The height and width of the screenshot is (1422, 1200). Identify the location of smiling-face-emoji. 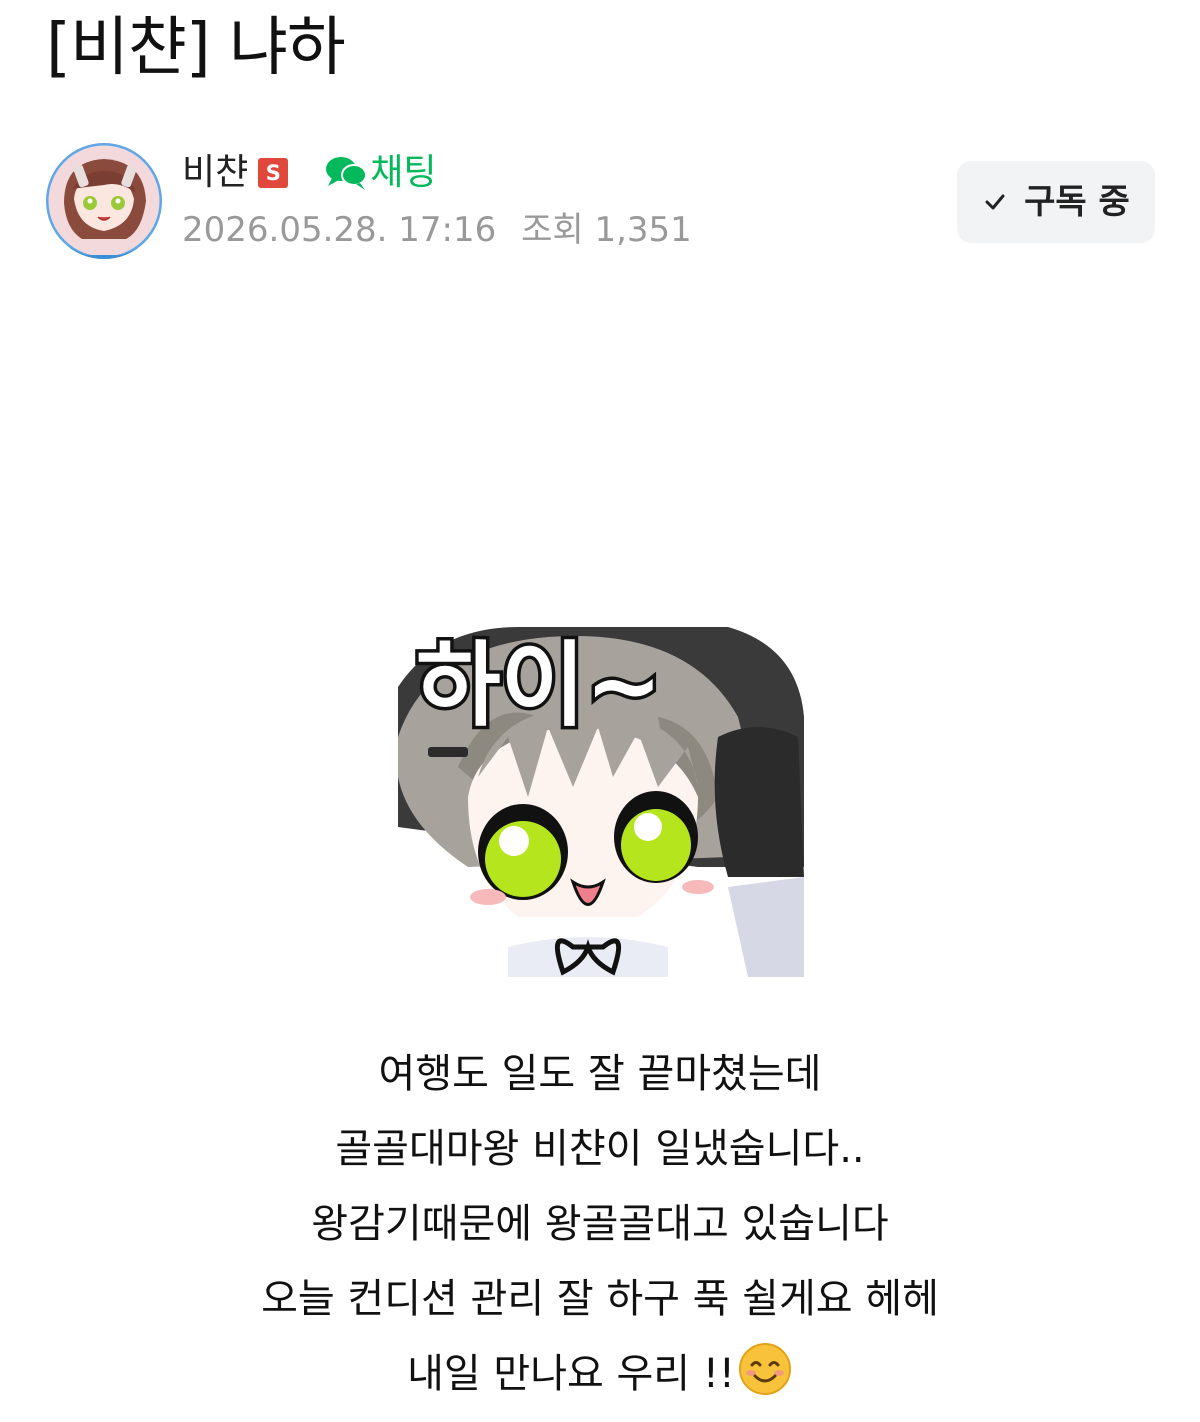
(764, 1369).